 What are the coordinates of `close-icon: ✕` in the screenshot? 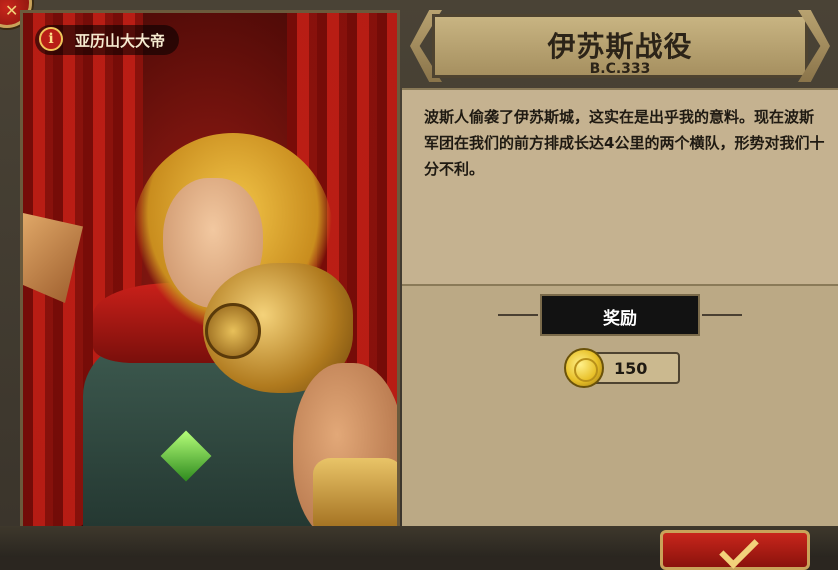 It's located at (12, 10).